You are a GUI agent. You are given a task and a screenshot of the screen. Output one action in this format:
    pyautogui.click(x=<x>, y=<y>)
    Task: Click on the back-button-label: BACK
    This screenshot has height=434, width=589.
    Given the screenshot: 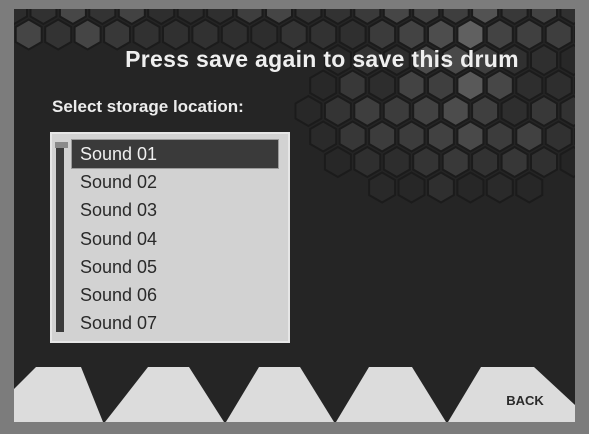 What is the action you would take?
    pyautogui.click(x=525, y=400)
    